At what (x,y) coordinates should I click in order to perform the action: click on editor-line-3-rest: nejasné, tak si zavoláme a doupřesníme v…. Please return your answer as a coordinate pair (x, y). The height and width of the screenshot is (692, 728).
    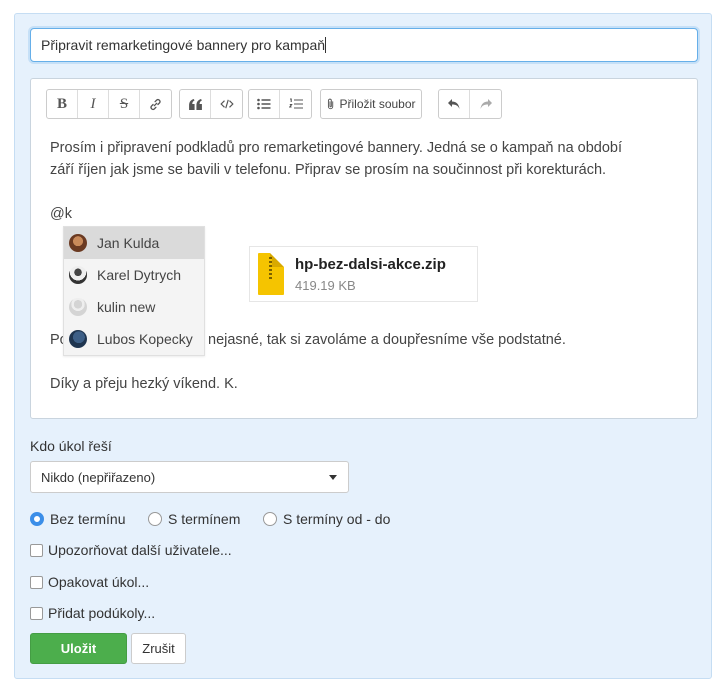
    Looking at the image, I should click on (387, 340).